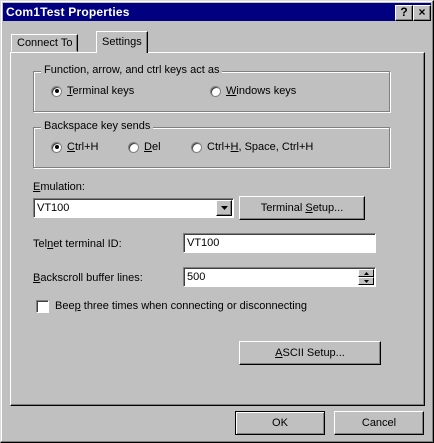 This screenshot has height=443, width=434. What do you see at coordinates (122, 42) in the screenshot?
I see `tab-settings: Settings` at bounding box center [122, 42].